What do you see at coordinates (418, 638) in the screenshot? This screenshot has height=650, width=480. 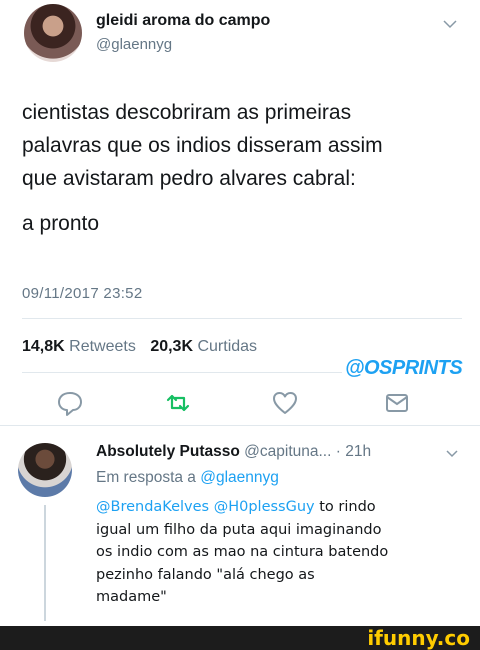 I see `ifunny-logo: ifunny.co` at bounding box center [418, 638].